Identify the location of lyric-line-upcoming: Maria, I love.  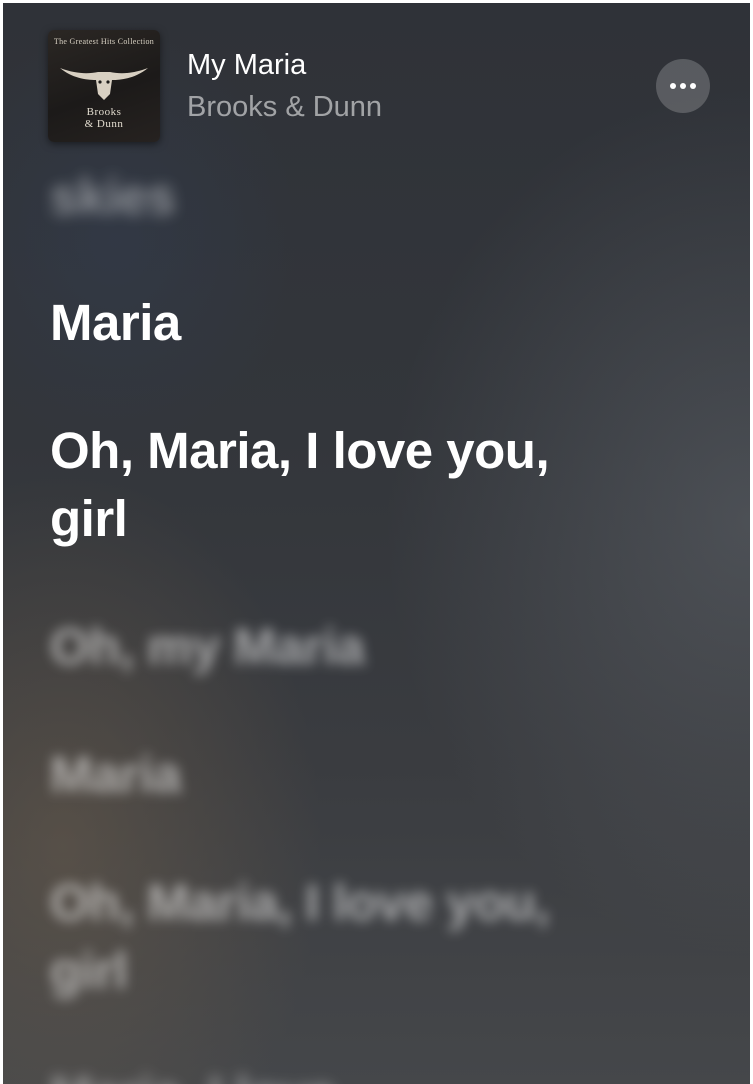
(320, 1072).